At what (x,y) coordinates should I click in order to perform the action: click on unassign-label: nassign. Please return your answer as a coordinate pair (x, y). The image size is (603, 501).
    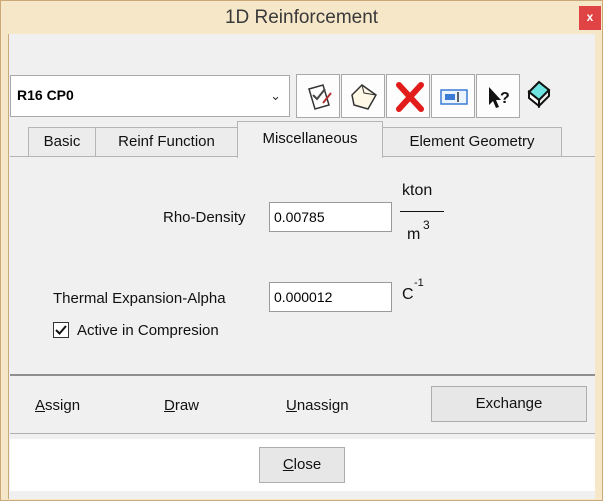
    Looking at the image, I should click on (322, 405).